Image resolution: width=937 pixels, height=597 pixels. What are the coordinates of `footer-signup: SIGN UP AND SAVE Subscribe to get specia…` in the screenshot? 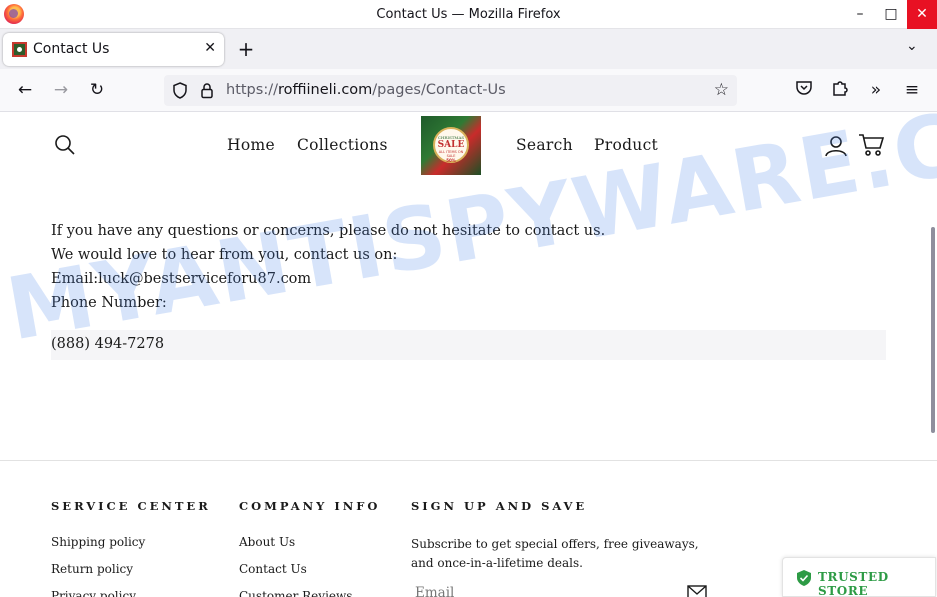 It's located at (561, 536).